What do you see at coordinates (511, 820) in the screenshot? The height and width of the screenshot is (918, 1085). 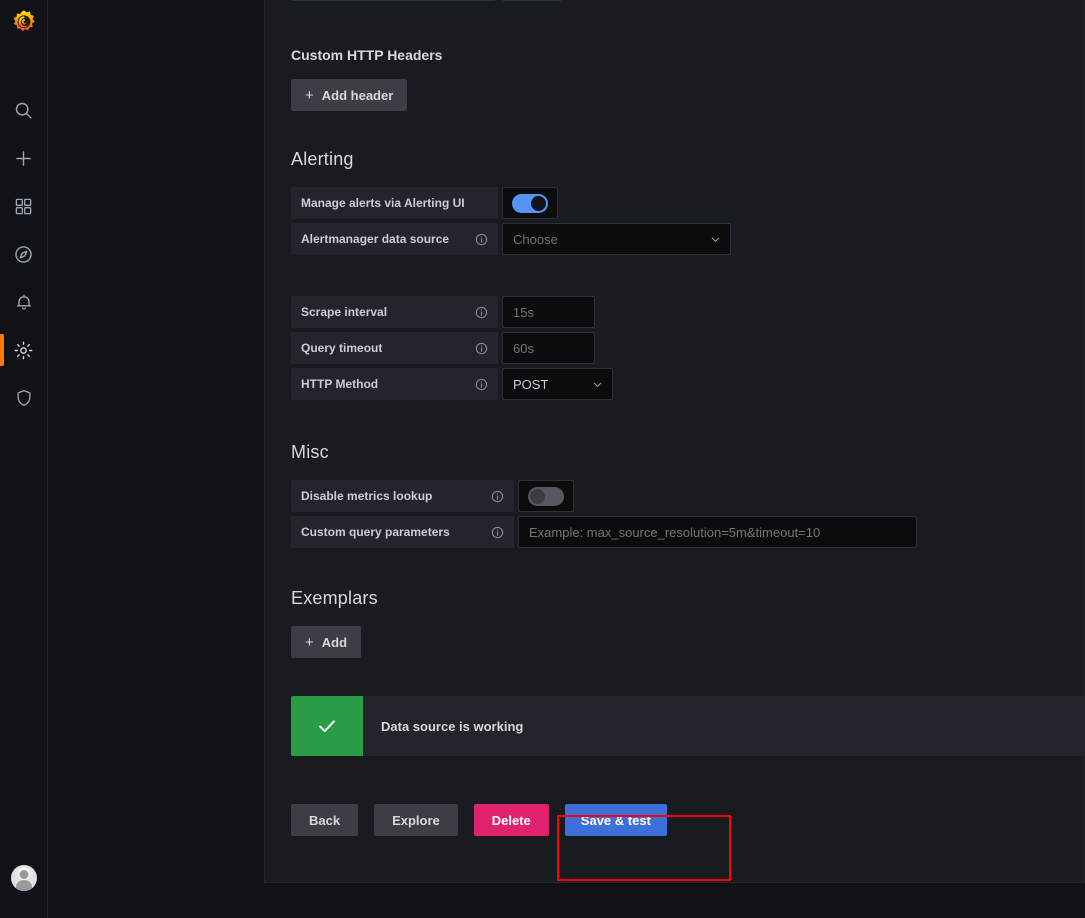 I see `delete-button: Delete` at bounding box center [511, 820].